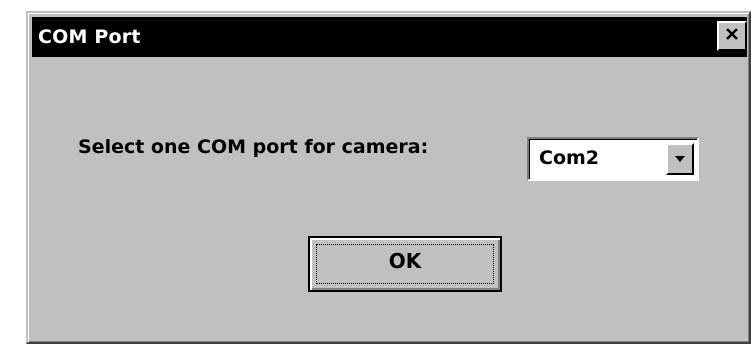 The width and height of the screenshot is (751, 344). I want to click on close-icon, so click(732, 36).